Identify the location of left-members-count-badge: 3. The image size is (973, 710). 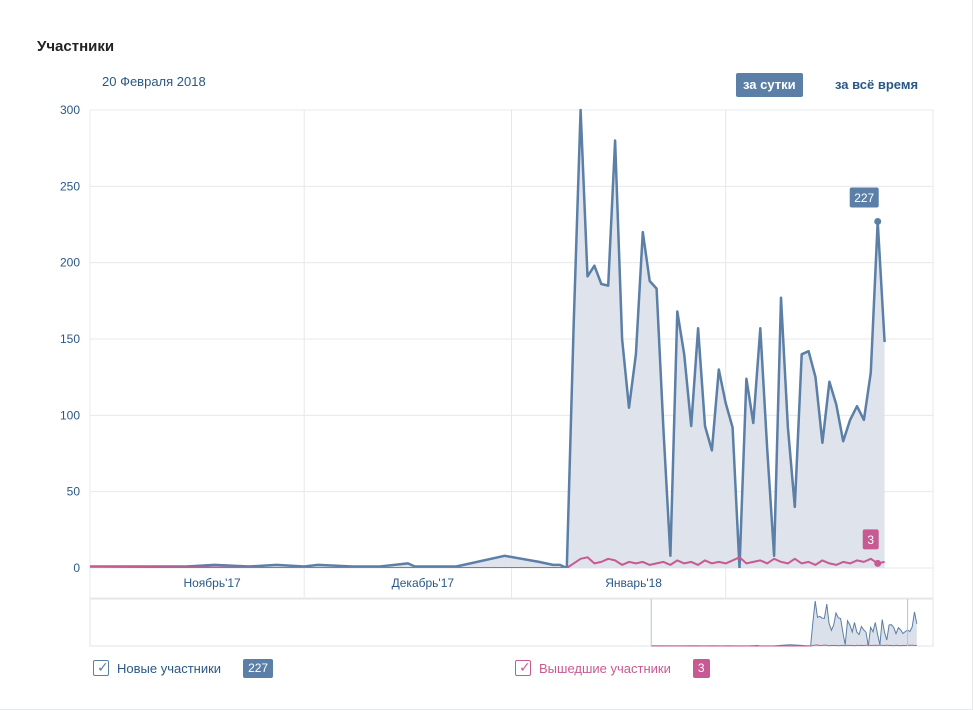
(701, 668).